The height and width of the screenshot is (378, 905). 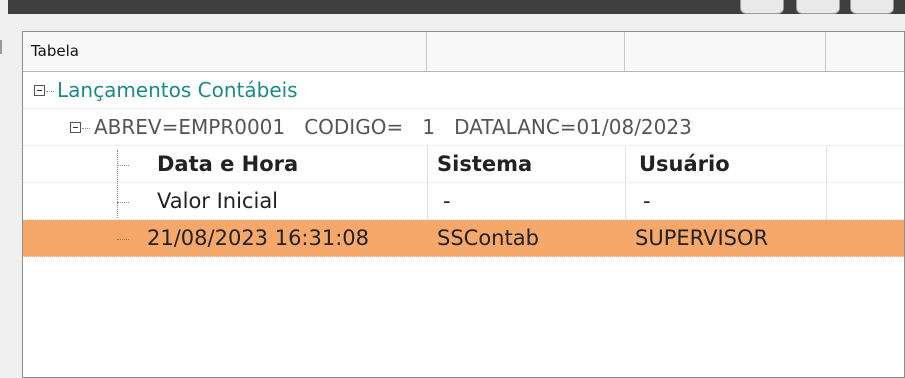 I want to click on root-label: Lançamentos Contábeis, so click(x=177, y=90).